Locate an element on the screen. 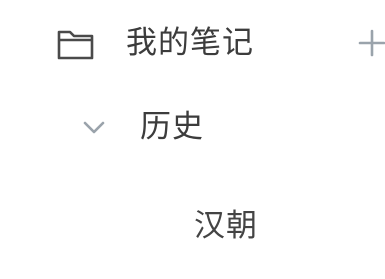 This screenshot has width=385, height=279. plus-icon is located at coordinates (371, 43).